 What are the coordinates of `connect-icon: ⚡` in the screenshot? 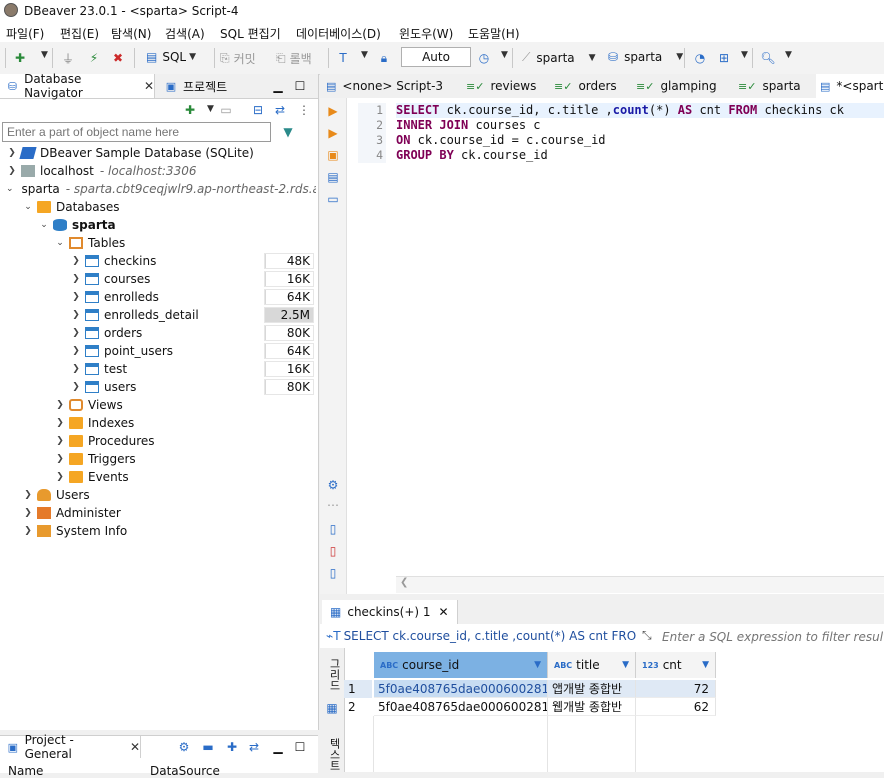 It's located at (94, 58).